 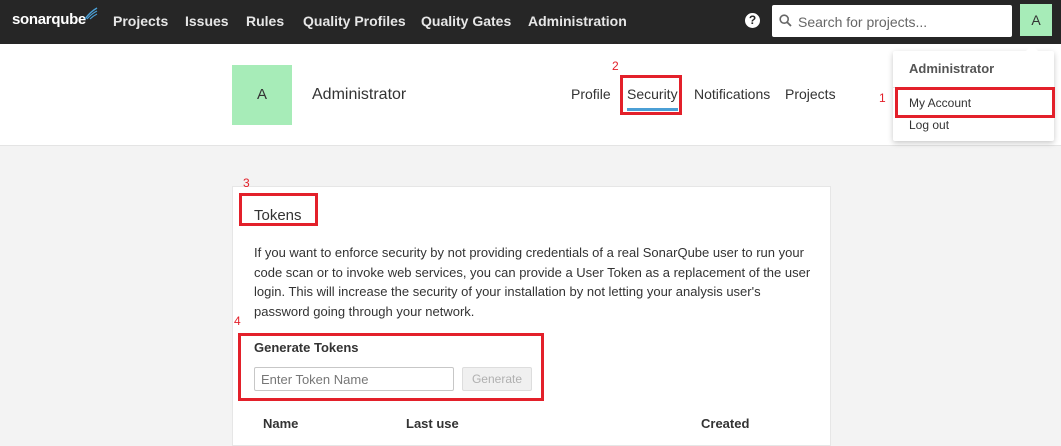 What do you see at coordinates (246, 183) in the screenshot?
I see `annotation-number-3: 3` at bounding box center [246, 183].